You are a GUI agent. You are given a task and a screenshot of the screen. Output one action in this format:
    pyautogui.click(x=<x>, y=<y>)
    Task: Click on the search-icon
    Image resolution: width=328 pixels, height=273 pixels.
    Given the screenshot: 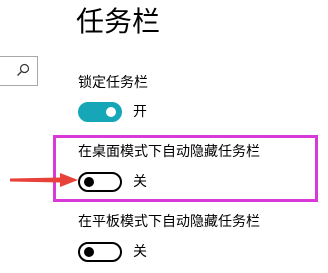 What is the action you would take?
    pyautogui.click(x=23, y=69)
    